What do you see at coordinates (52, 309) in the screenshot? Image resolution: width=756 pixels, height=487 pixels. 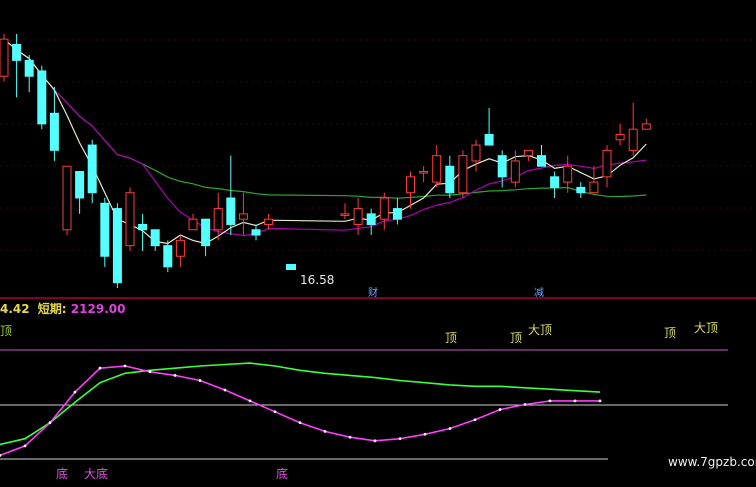 I see `short-term-label: 短期:` at bounding box center [52, 309].